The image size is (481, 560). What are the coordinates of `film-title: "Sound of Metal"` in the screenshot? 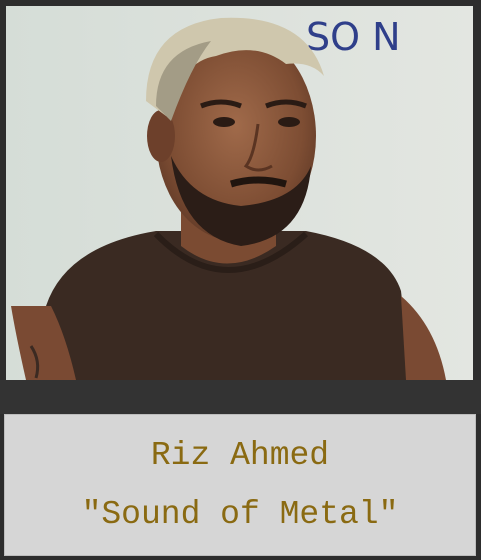 It's located at (240, 514).